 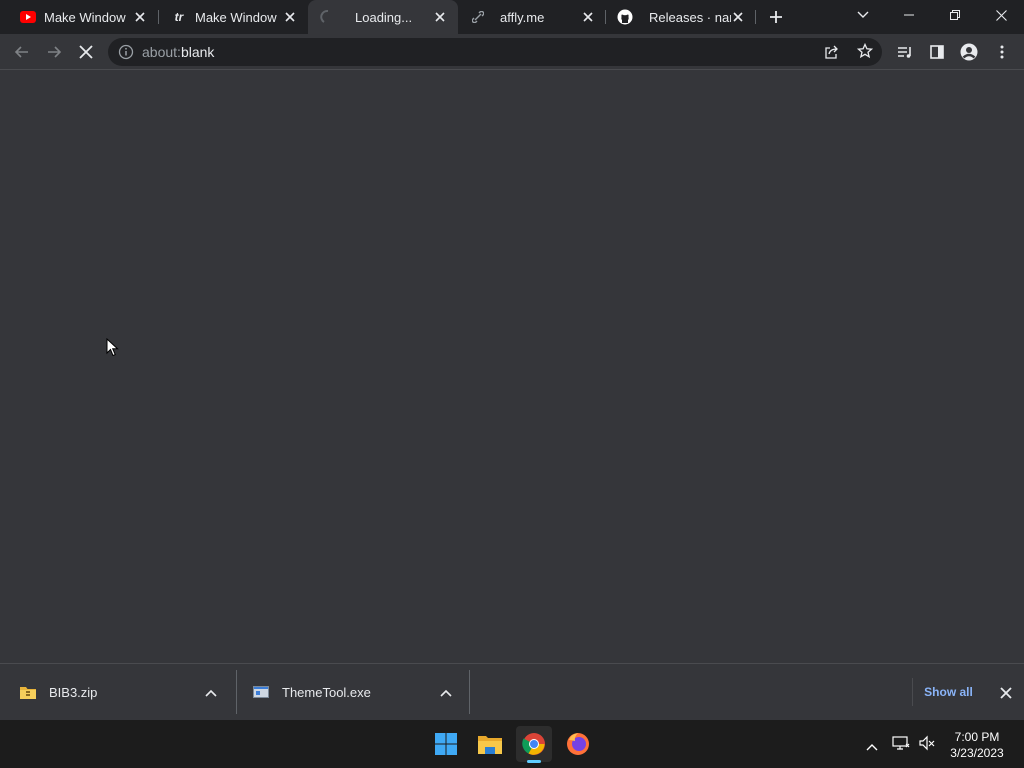 I want to click on browser-toolbar: about:blank, so click(x=512, y=52).